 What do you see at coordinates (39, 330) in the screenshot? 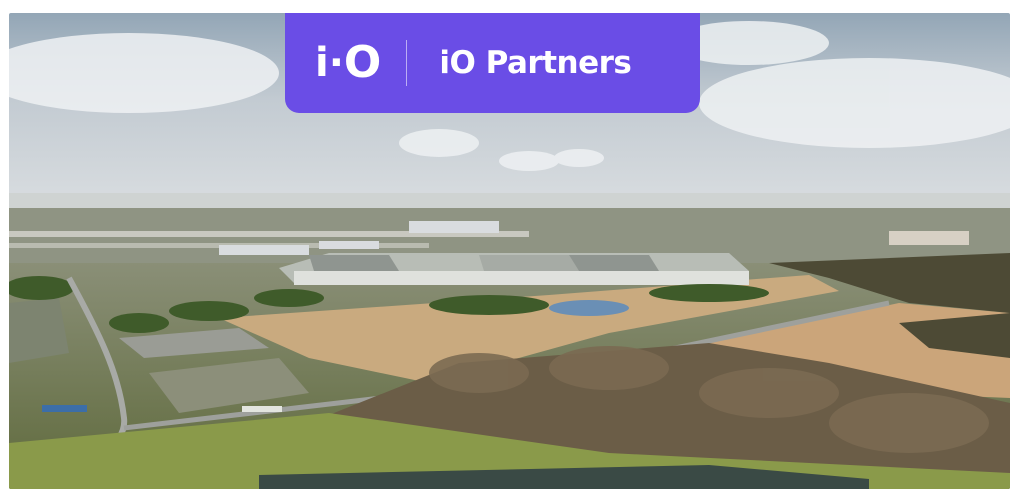
I see `field-left` at bounding box center [39, 330].